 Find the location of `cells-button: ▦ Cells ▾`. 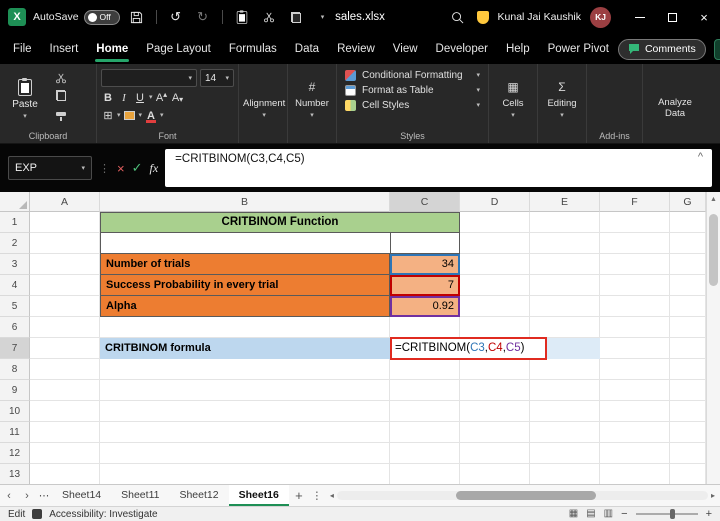

cells-button: ▦ Cells ▾ is located at coordinates (513, 99).